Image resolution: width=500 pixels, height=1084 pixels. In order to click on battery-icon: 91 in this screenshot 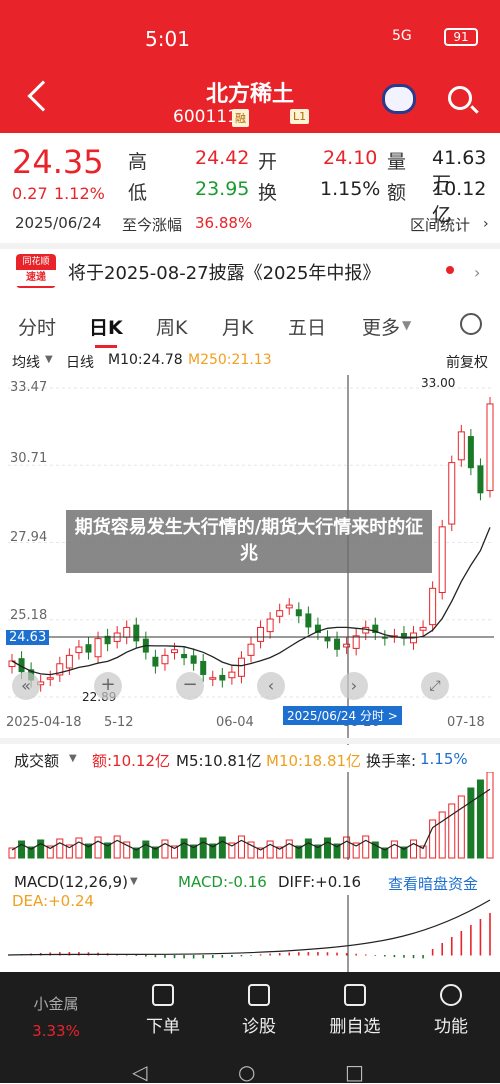, I will do `click(461, 37)`.